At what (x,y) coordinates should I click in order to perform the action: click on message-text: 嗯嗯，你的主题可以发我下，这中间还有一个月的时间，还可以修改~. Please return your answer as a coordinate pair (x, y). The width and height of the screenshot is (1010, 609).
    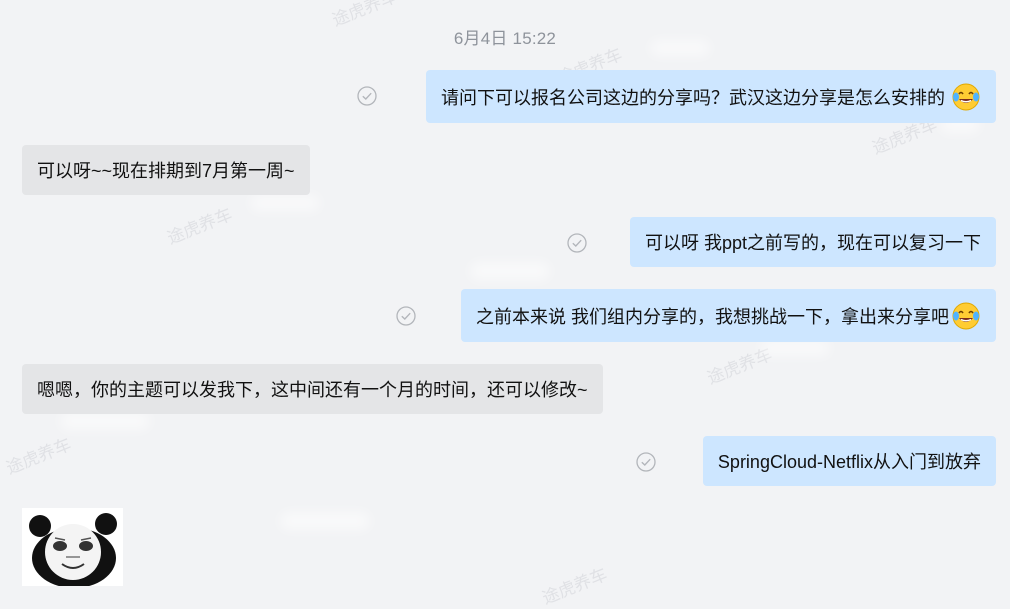
    Looking at the image, I should click on (312, 390).